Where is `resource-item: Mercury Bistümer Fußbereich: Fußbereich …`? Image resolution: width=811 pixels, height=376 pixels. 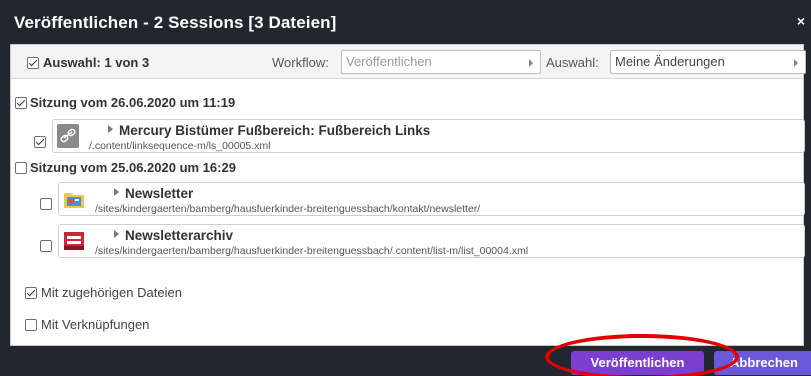
resource-item: Mercury Bistümer Fußbereich: Fußbereich … is located at coordinates (428, 136).